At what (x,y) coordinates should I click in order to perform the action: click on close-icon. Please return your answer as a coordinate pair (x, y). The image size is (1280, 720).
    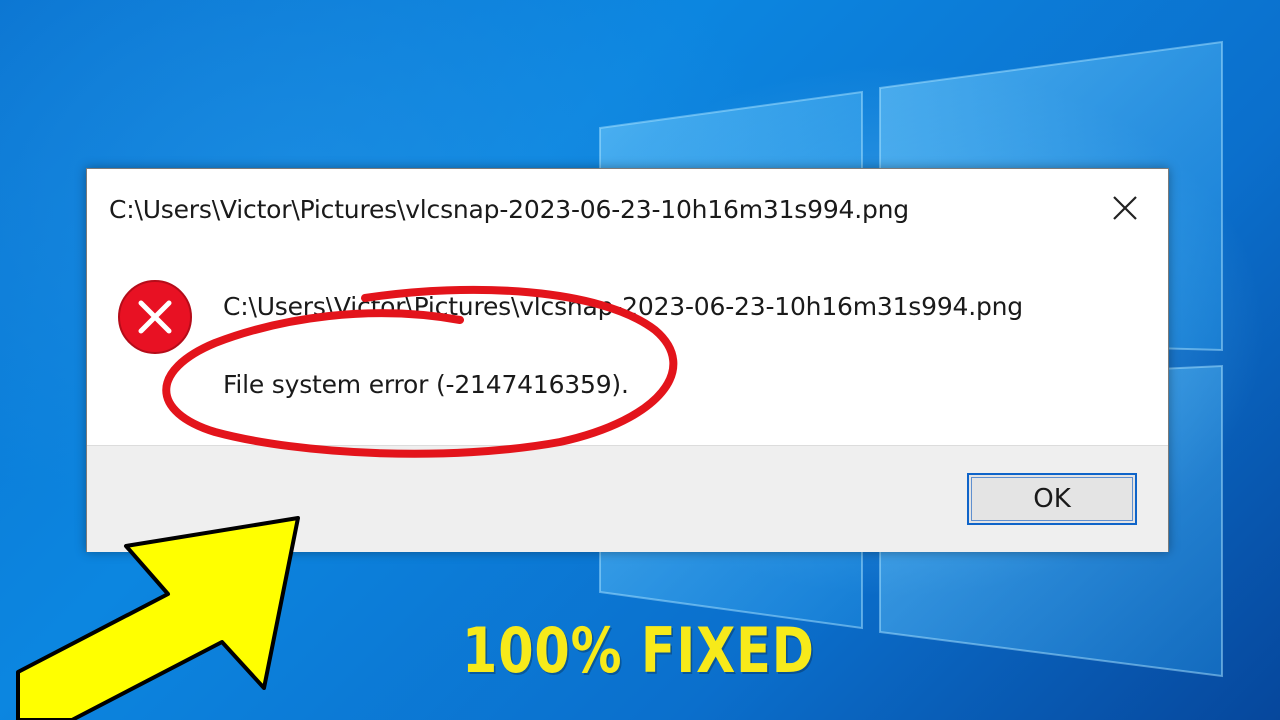
    Looking at the image, I should click on (1125, 208).